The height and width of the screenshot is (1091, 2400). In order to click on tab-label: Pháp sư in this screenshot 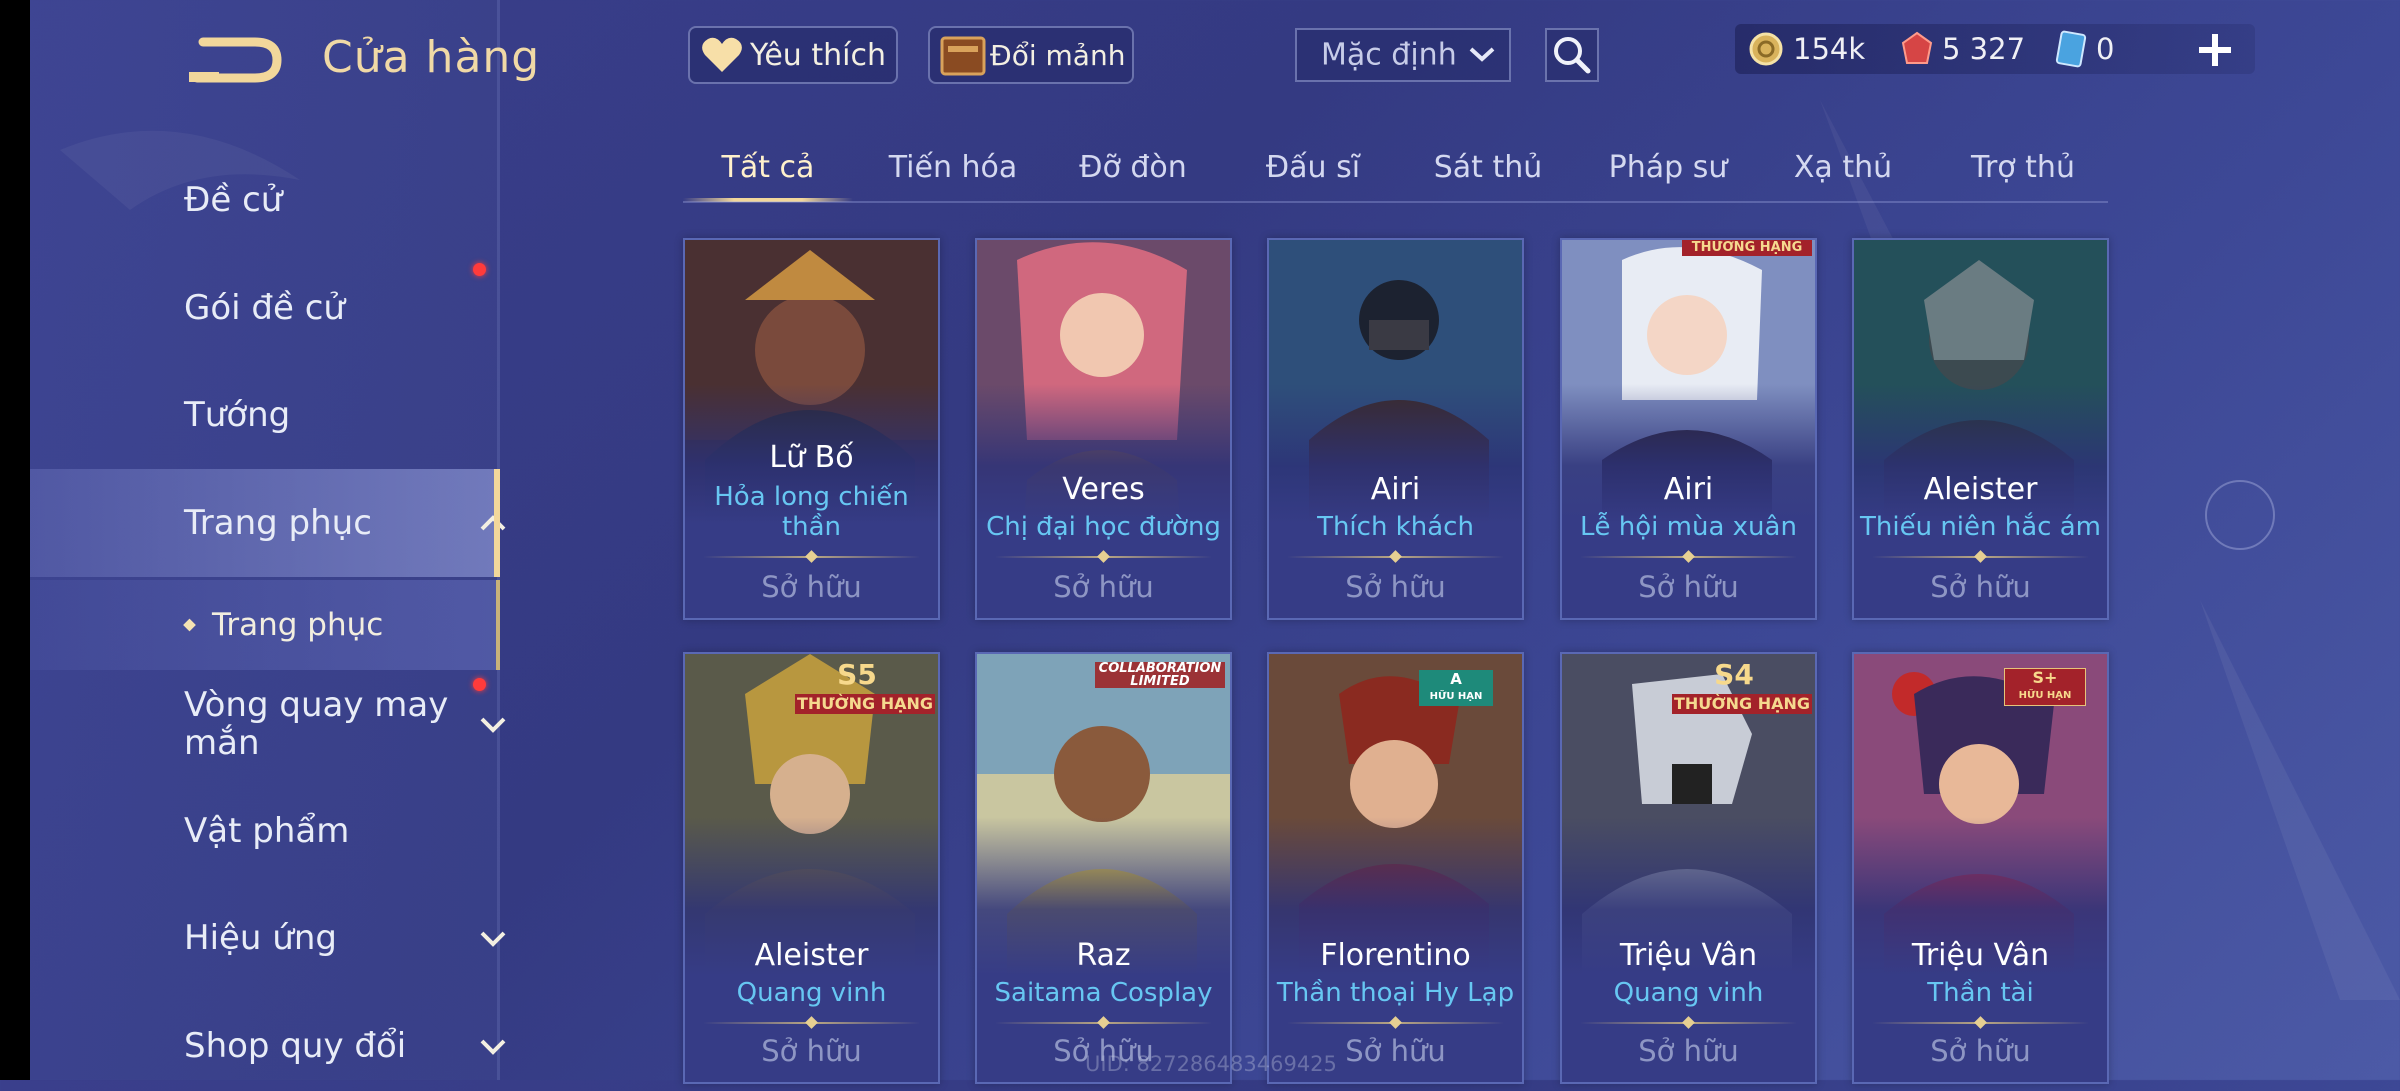, I will do `click(1668, 167)`.